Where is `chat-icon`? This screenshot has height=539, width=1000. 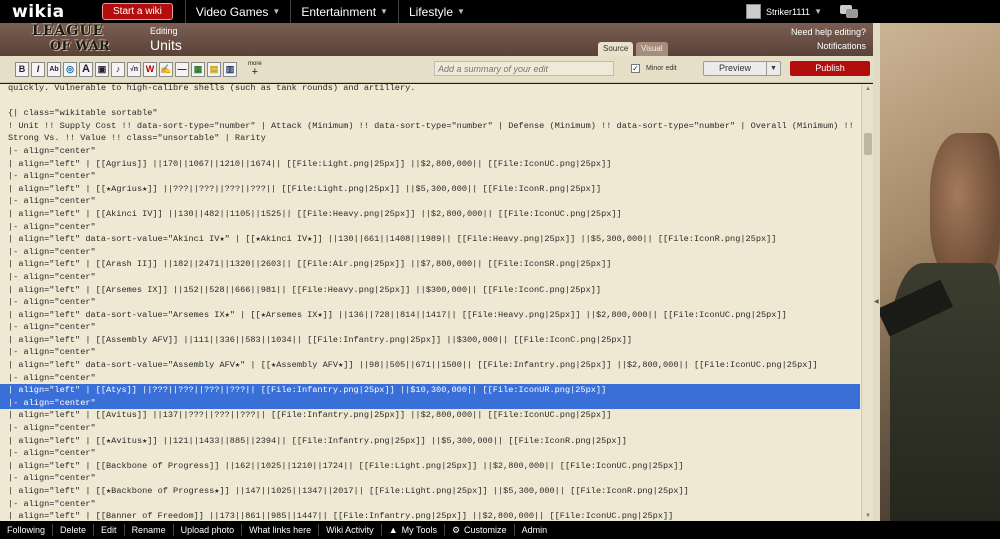
chat-icon is located at coordinates (850, 11).